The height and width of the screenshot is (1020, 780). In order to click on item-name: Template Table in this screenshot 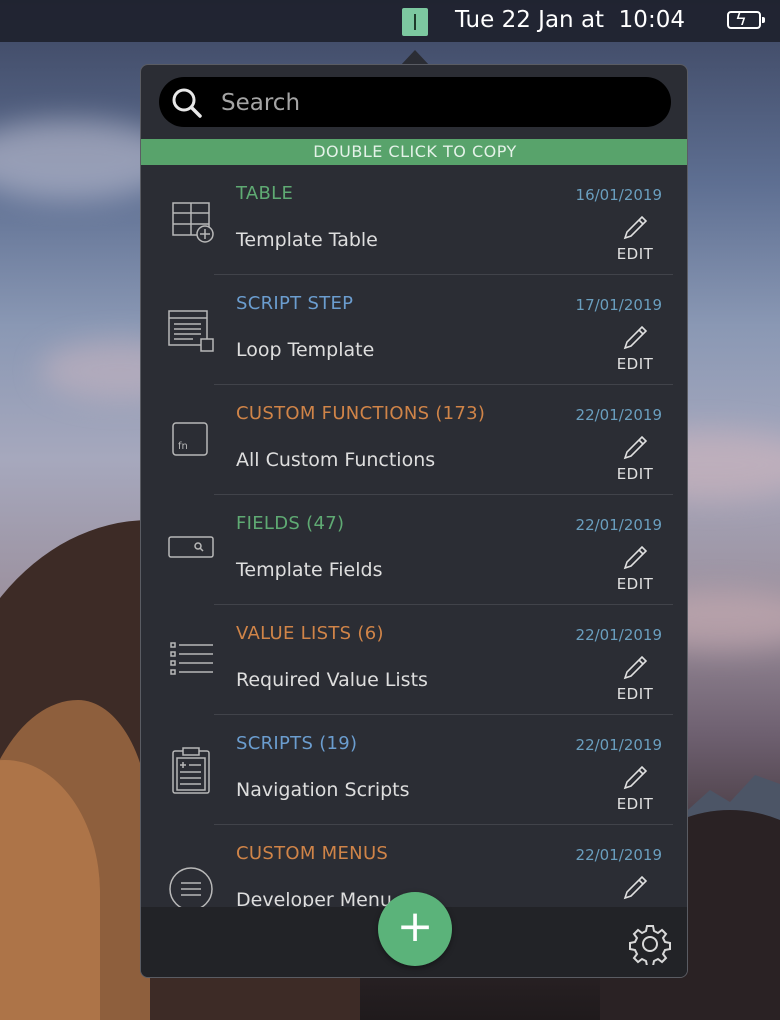, I will do `click(307, 240)`.